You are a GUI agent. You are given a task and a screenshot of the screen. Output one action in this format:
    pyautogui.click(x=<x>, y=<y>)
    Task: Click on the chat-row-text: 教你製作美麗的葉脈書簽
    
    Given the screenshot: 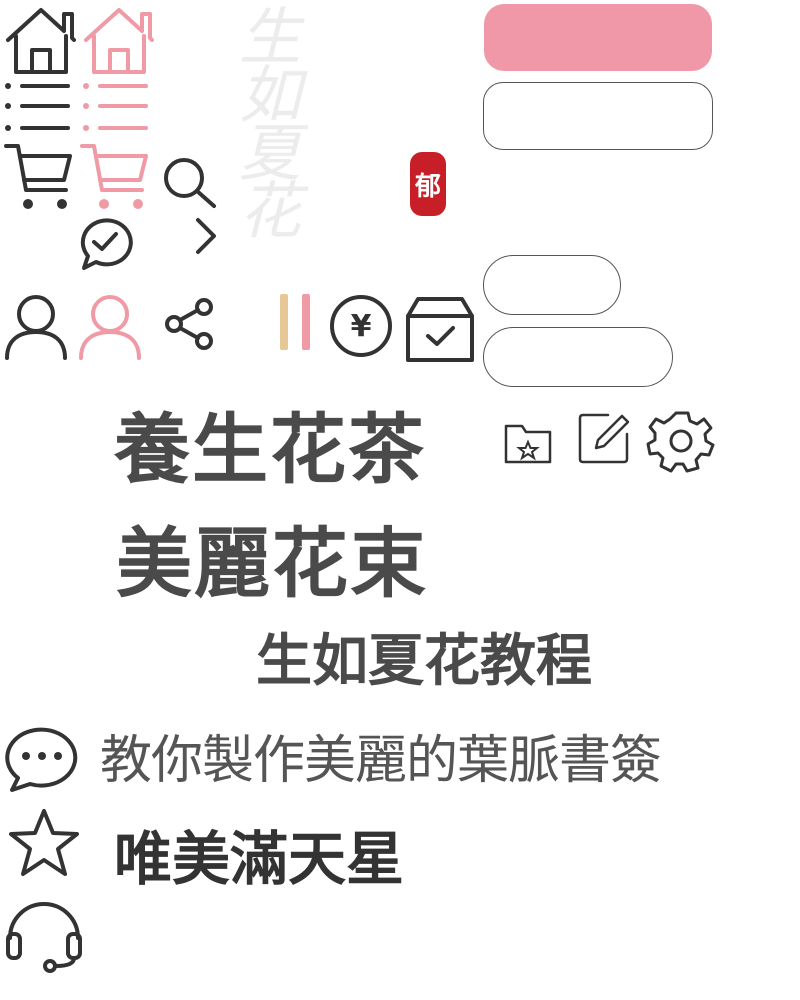 What is the action you would take?
    pyautogui.click(x=381, y=761)
    